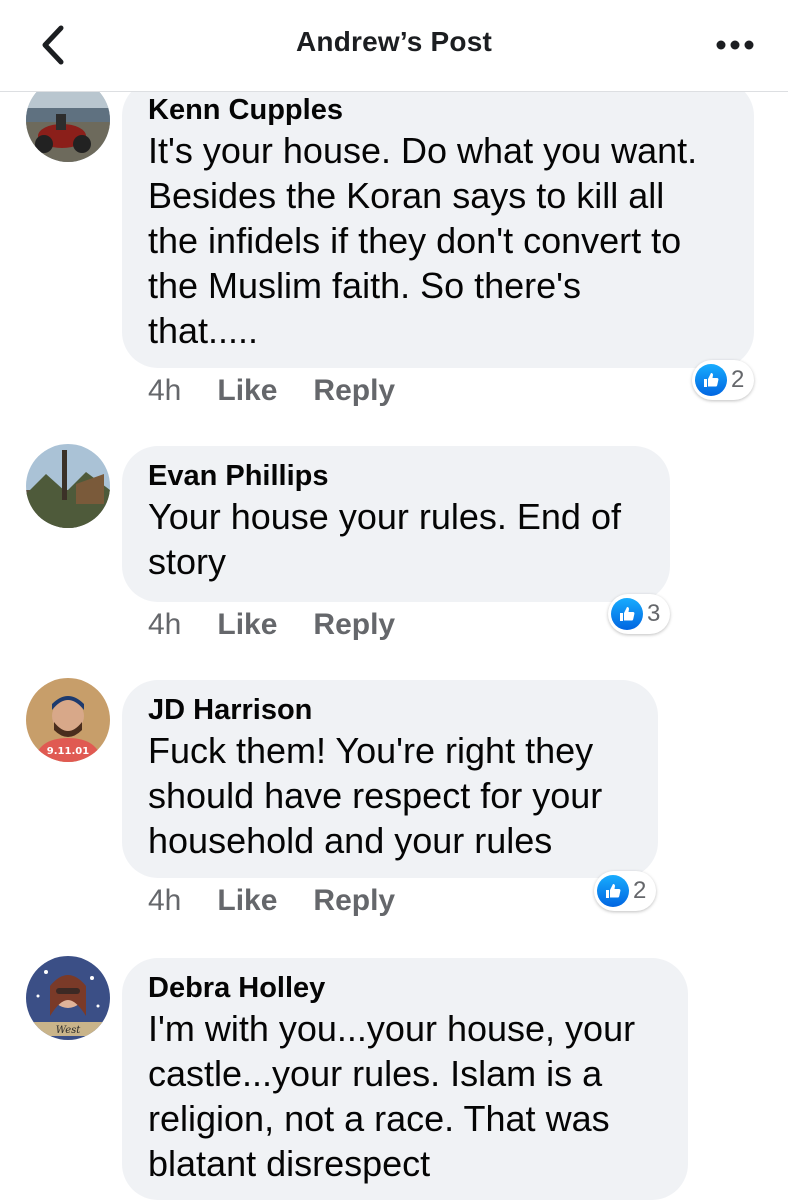 This screenshot has height=1200, width=788. Describe the element at coordinates (69, 1030) in the screenshot. I see `svg-text: West` at that location.